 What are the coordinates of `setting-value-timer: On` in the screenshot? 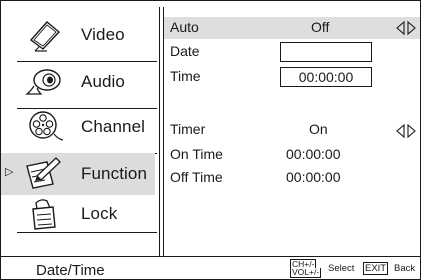 It's located at (318, 129).